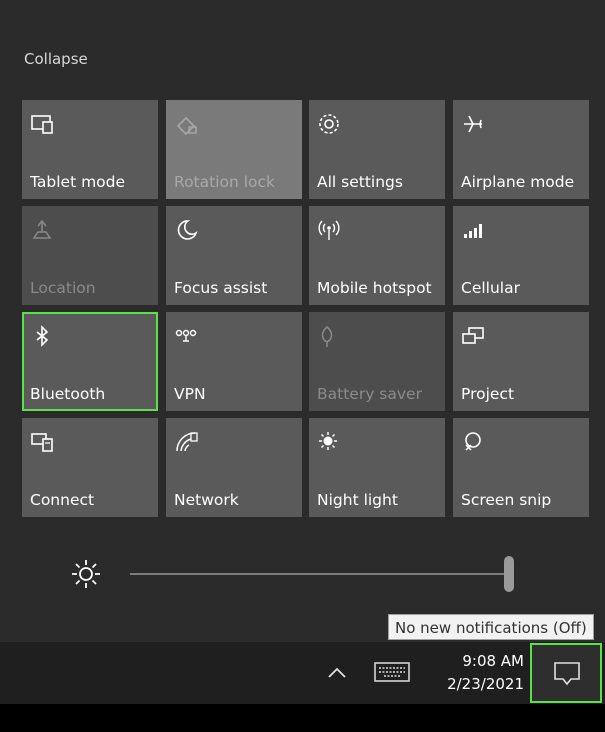 Image resolution: width=605 pixels, height=732 pixels. Describe the element at coordinates (473, 231) in the screenshot. I see `cellular-icon` at that location.